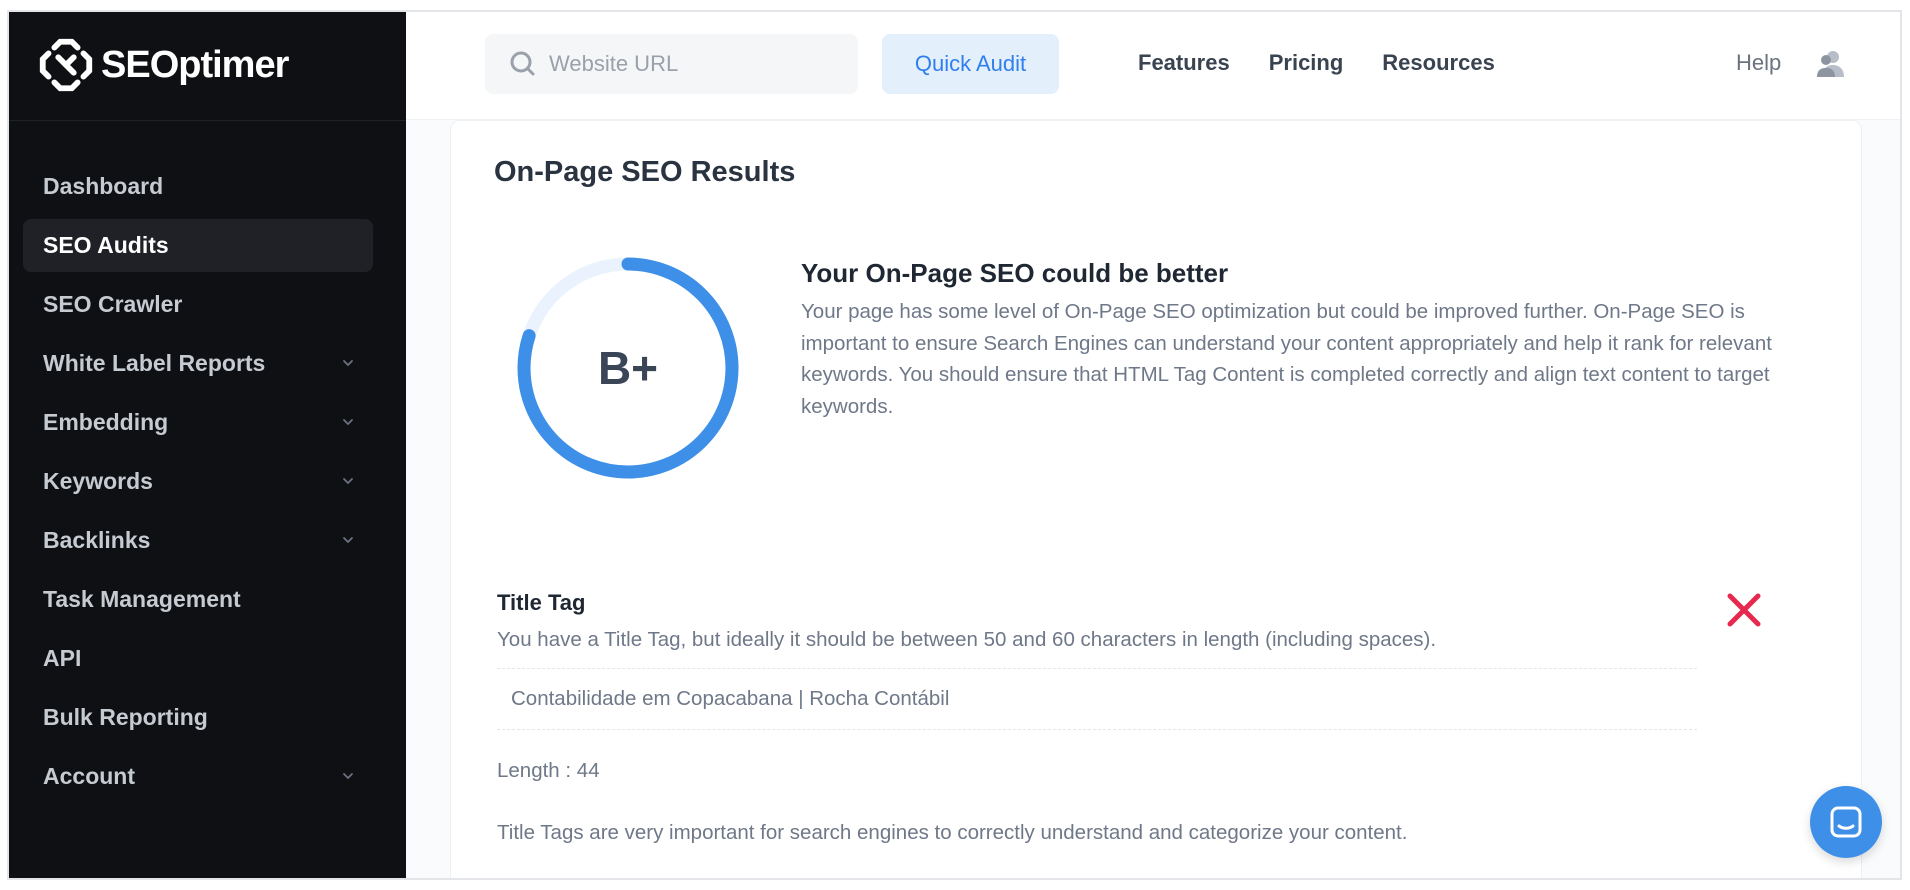 The height and width of the screenshot is (890, 1910). Describe the element at coordinates (198, 776) in the screenshot. I see `sidebar-item-account: Account` at that location.